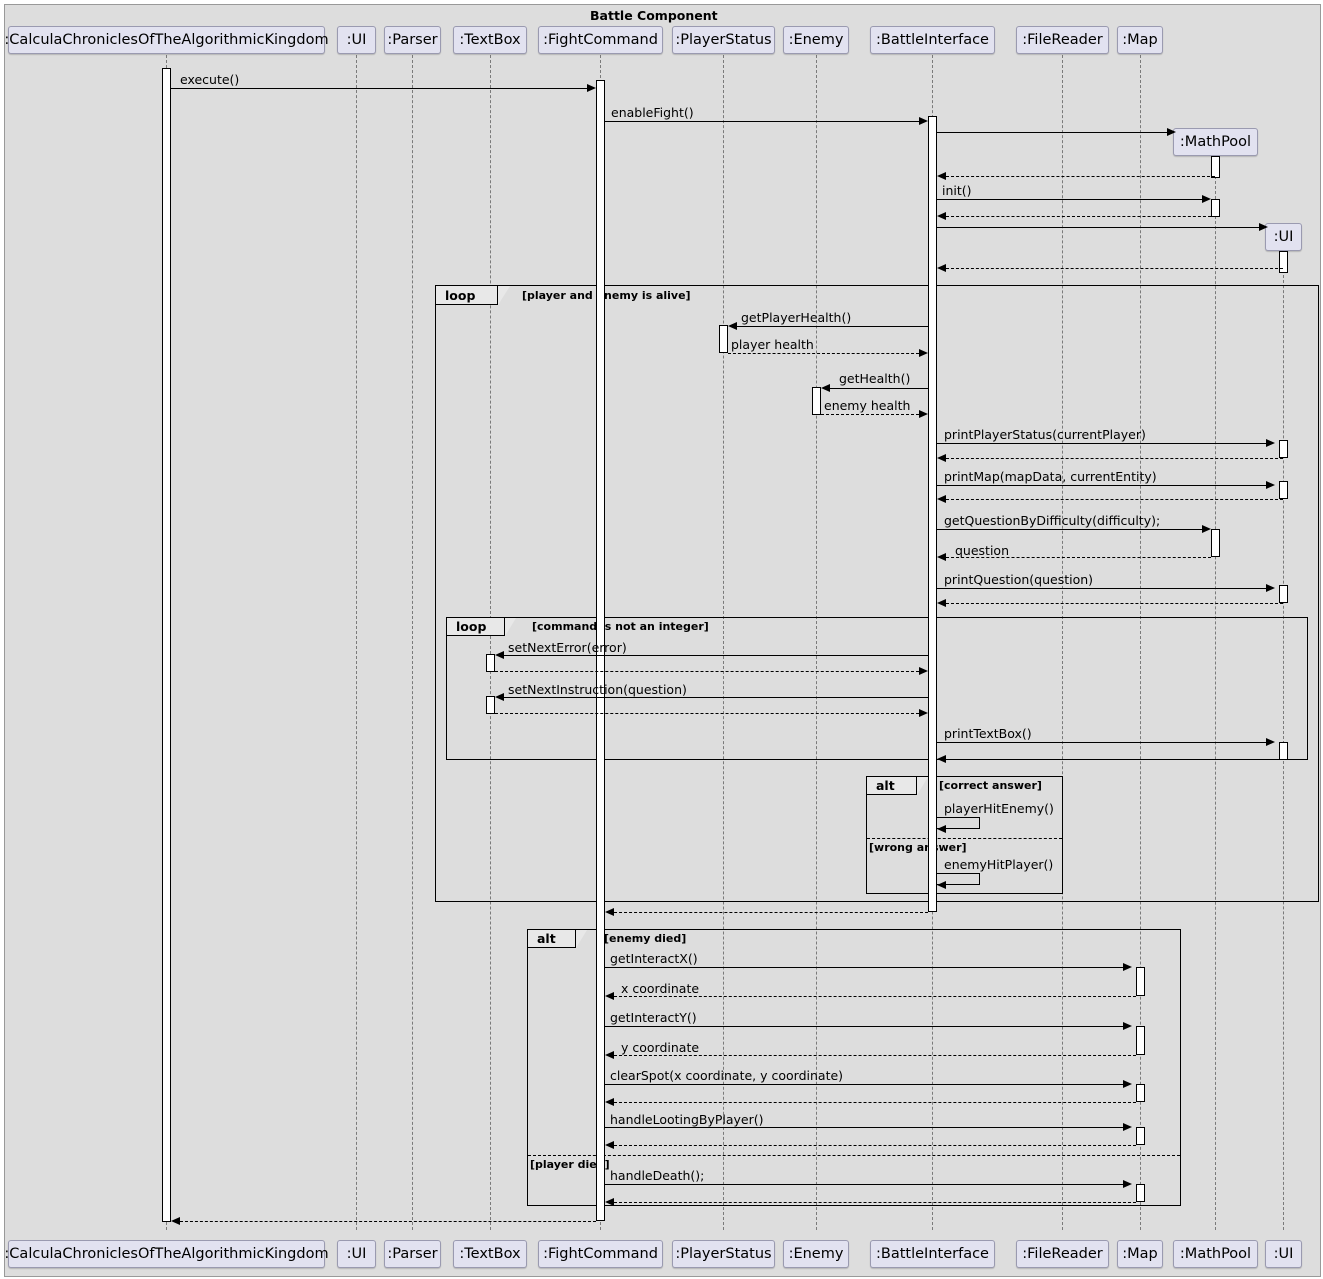 The image size is (1323, 1279). I want to click on activation-ui2-printquestion, so click(1283, 594).